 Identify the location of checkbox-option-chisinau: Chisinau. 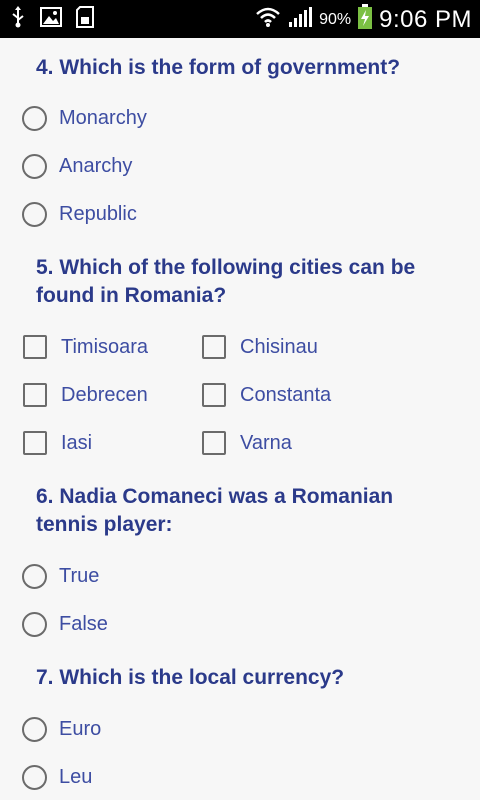
(260, 347).